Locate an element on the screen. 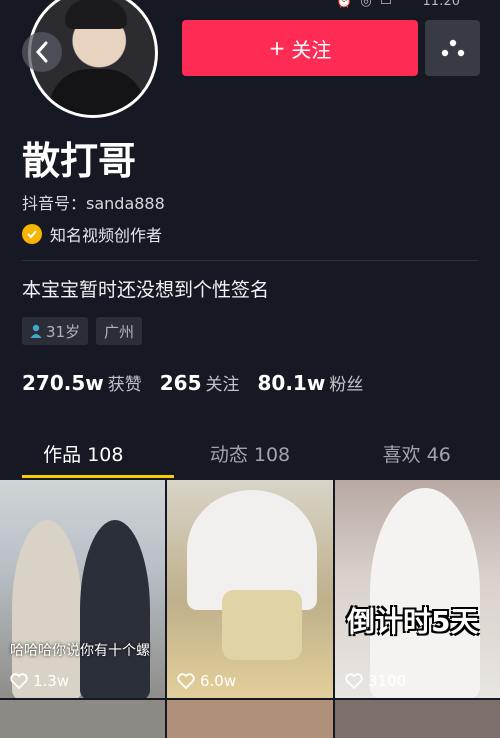  profile-name: 散打哥 is located at coordinates (79, 161).